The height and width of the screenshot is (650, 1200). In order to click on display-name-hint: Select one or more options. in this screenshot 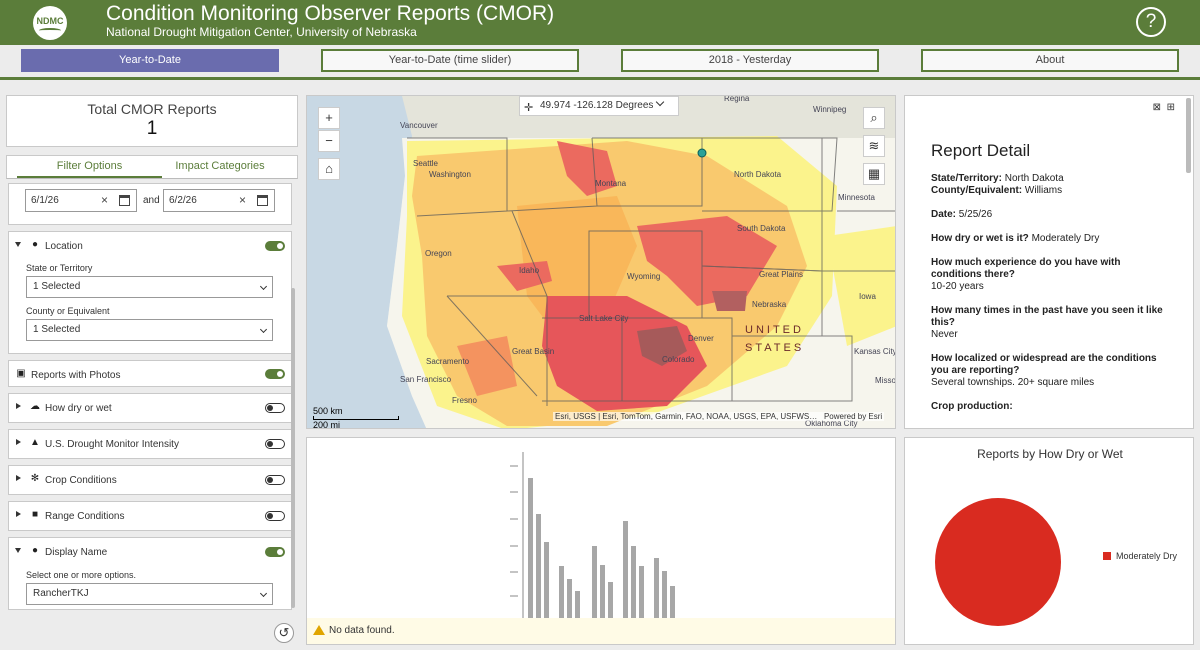, I will do `click(81, 575)`.